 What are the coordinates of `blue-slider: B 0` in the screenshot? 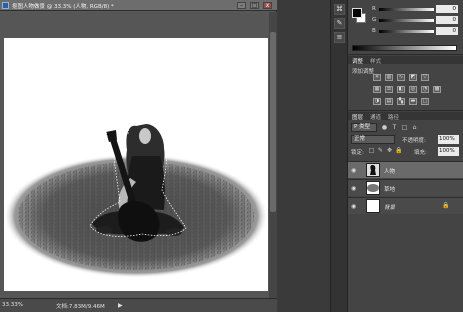 It's located at (417, 31).